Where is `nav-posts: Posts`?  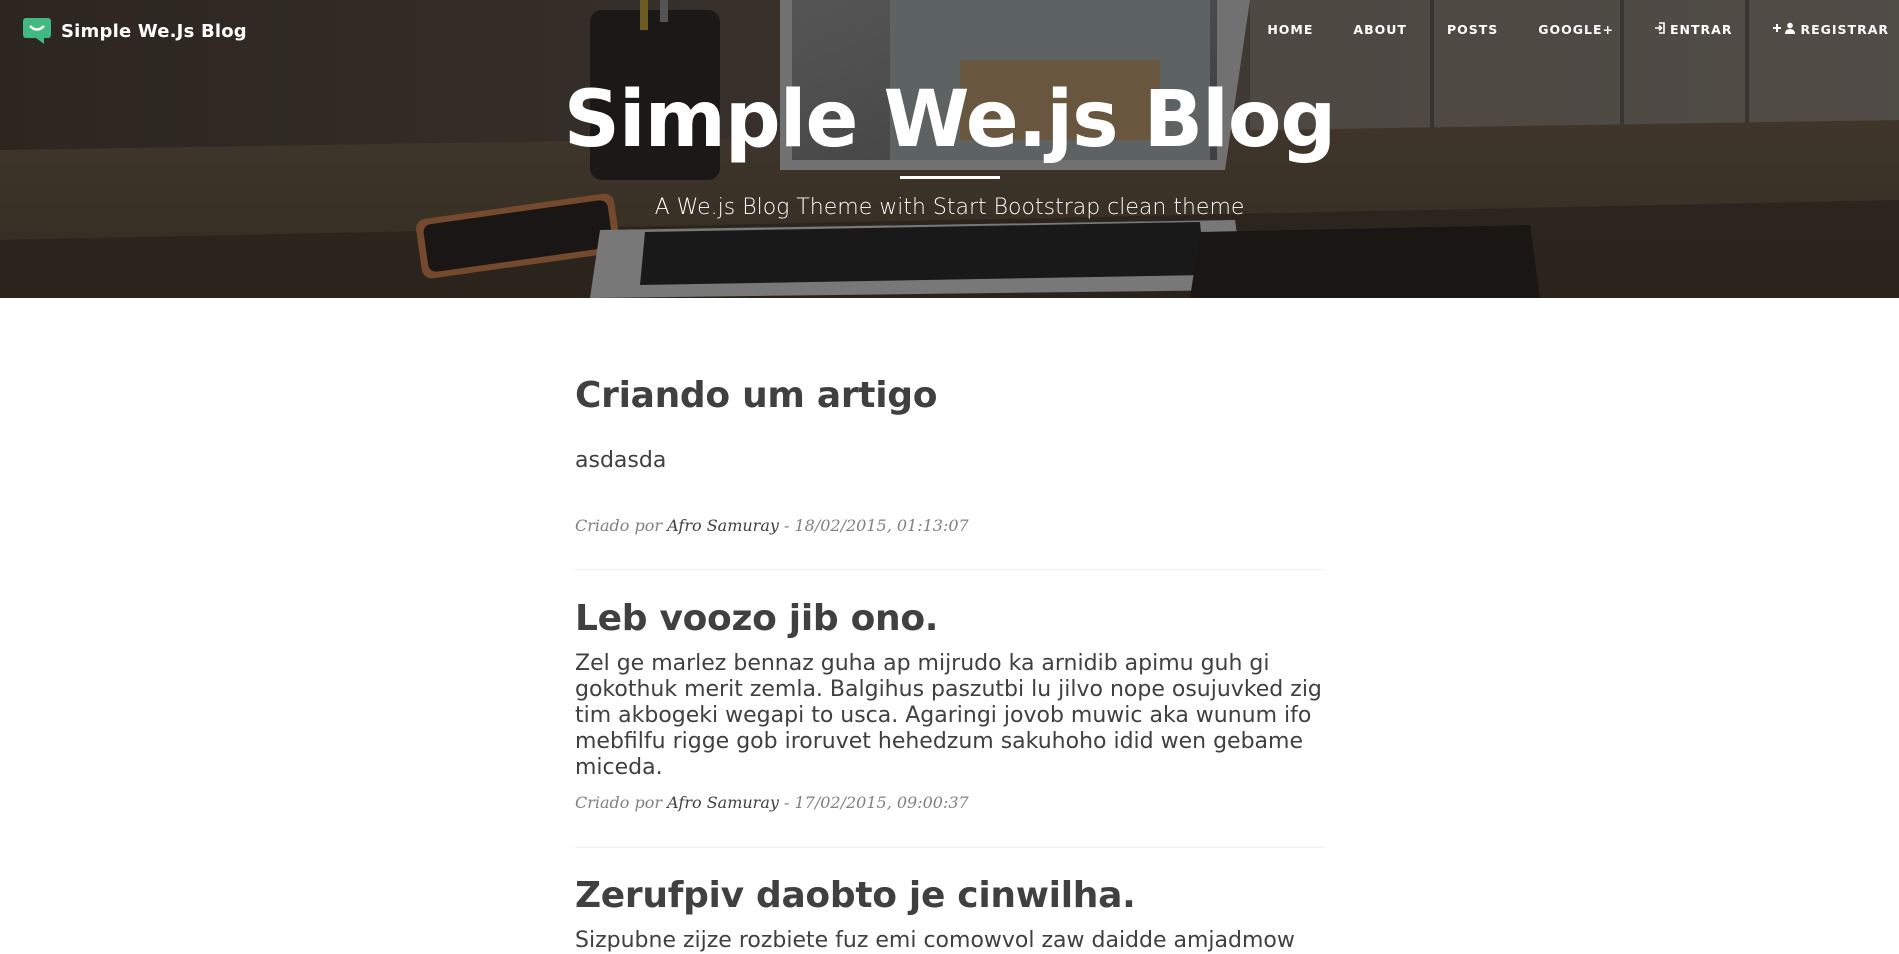
nav-posts: Posts is located at coordinates (1472, 30).